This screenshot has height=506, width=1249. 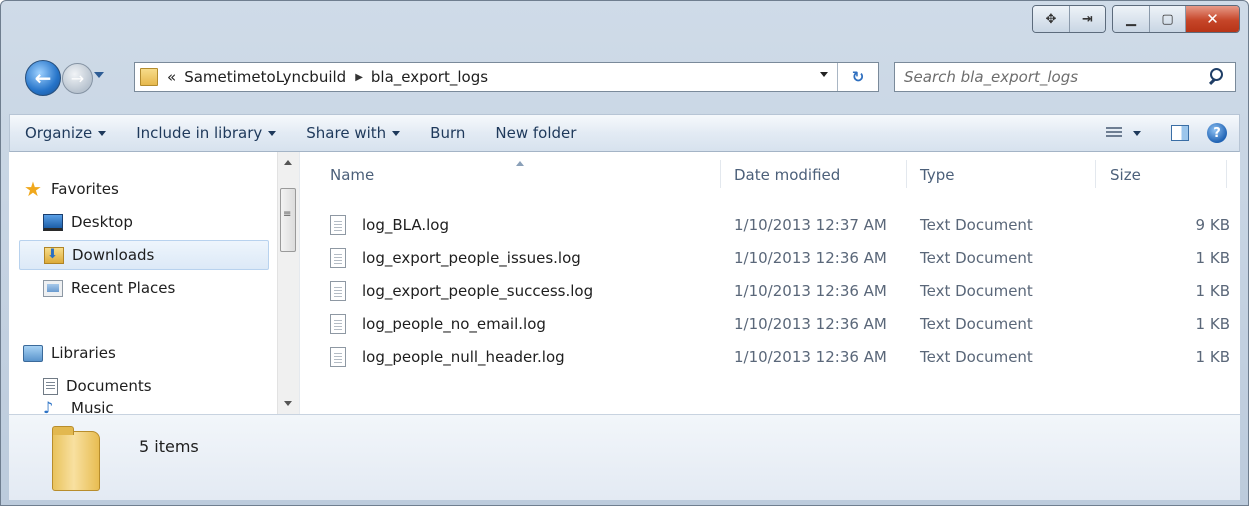 What do you see at coordinates (53, 288) in the screenshot?
I see `recent-places-icon` at bounding box center [53, 288].